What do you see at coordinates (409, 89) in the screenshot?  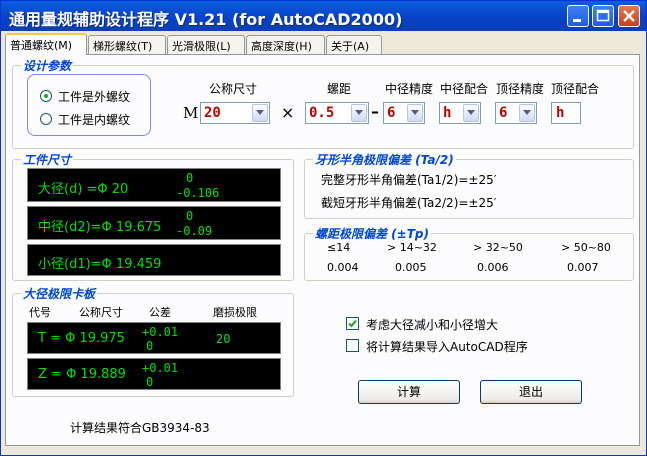 I see `pitch-precision-header: 中径精度` at bounding box center [409, 89].